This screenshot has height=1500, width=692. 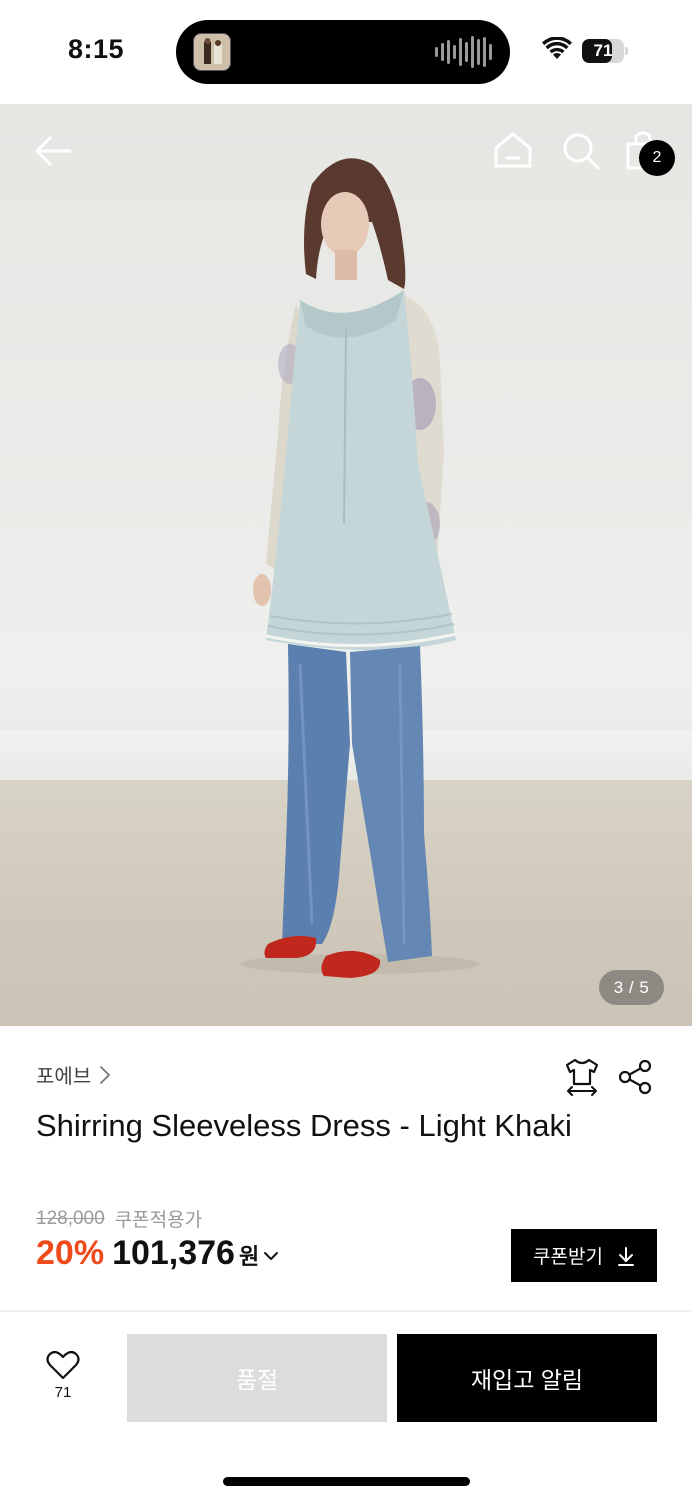 I want to click on status-bar: 8:15 71, so click(x=346, y=52).